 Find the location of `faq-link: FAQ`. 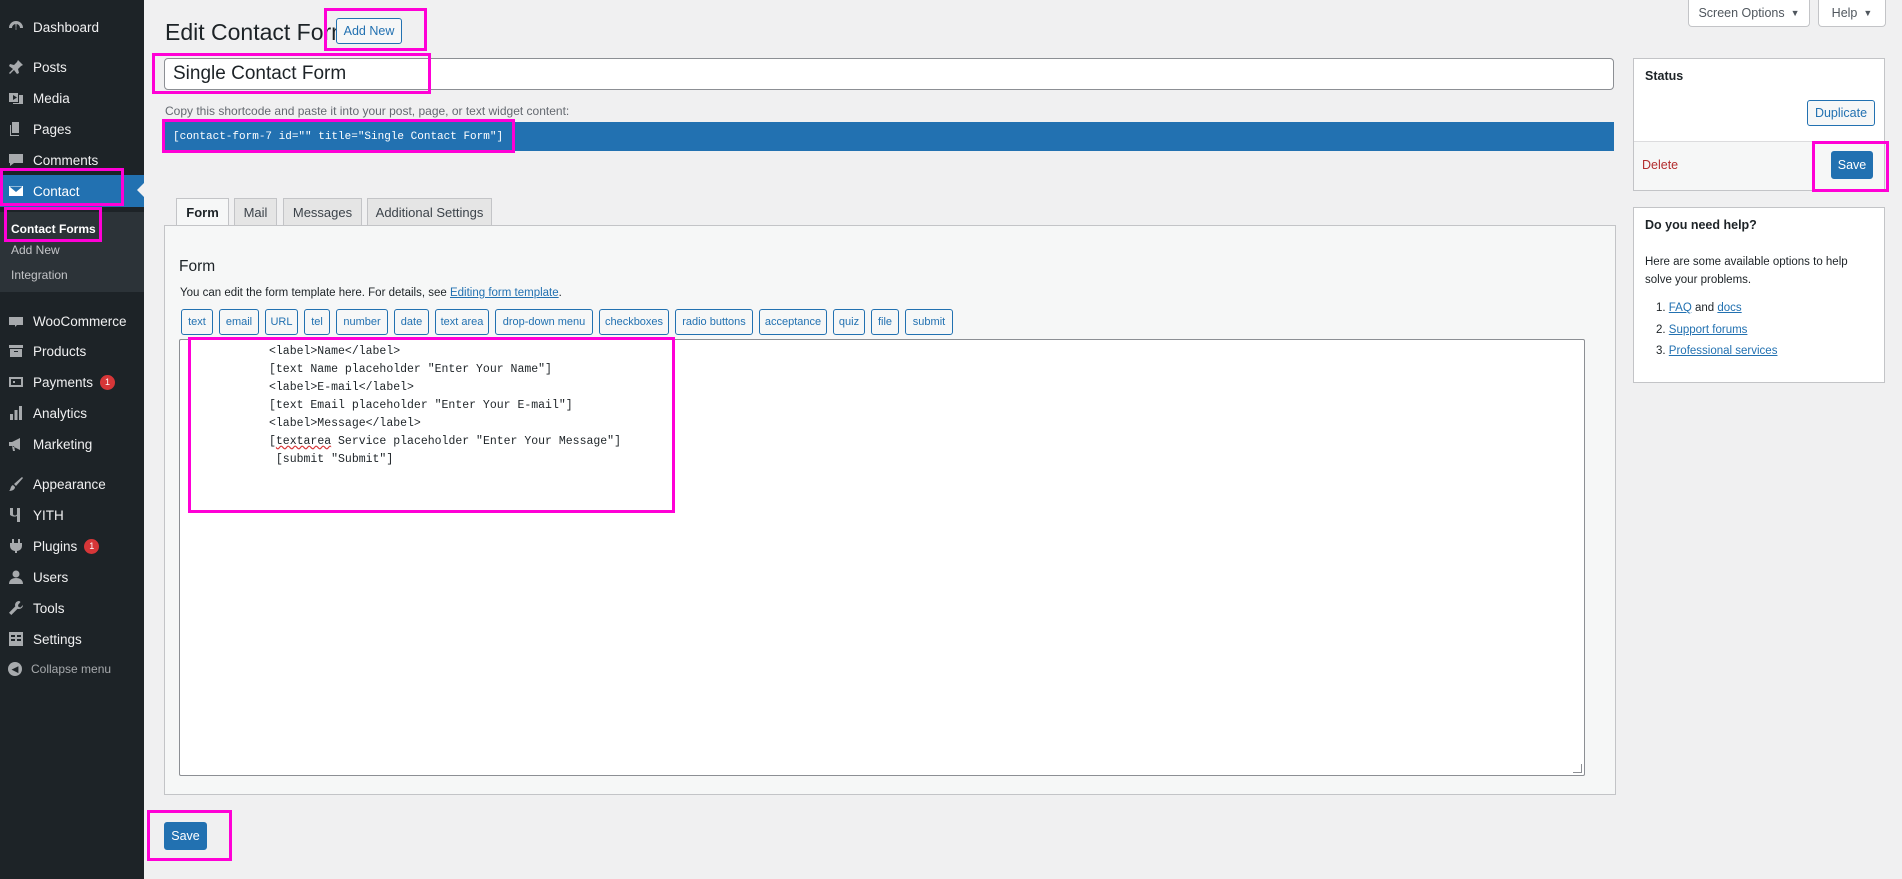

faq-link: FAQ is located at coordinates (1680, 308).